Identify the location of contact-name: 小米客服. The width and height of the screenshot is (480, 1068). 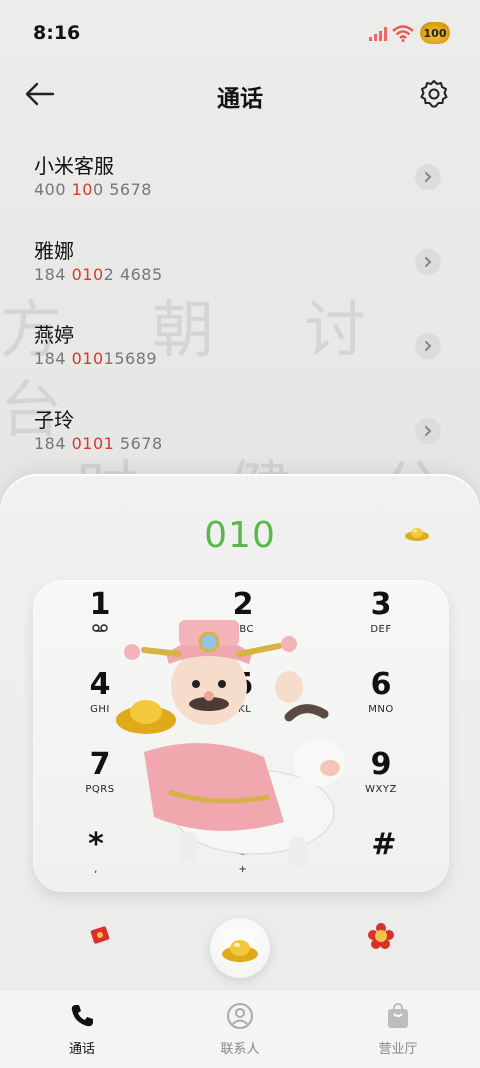
(74, 166).